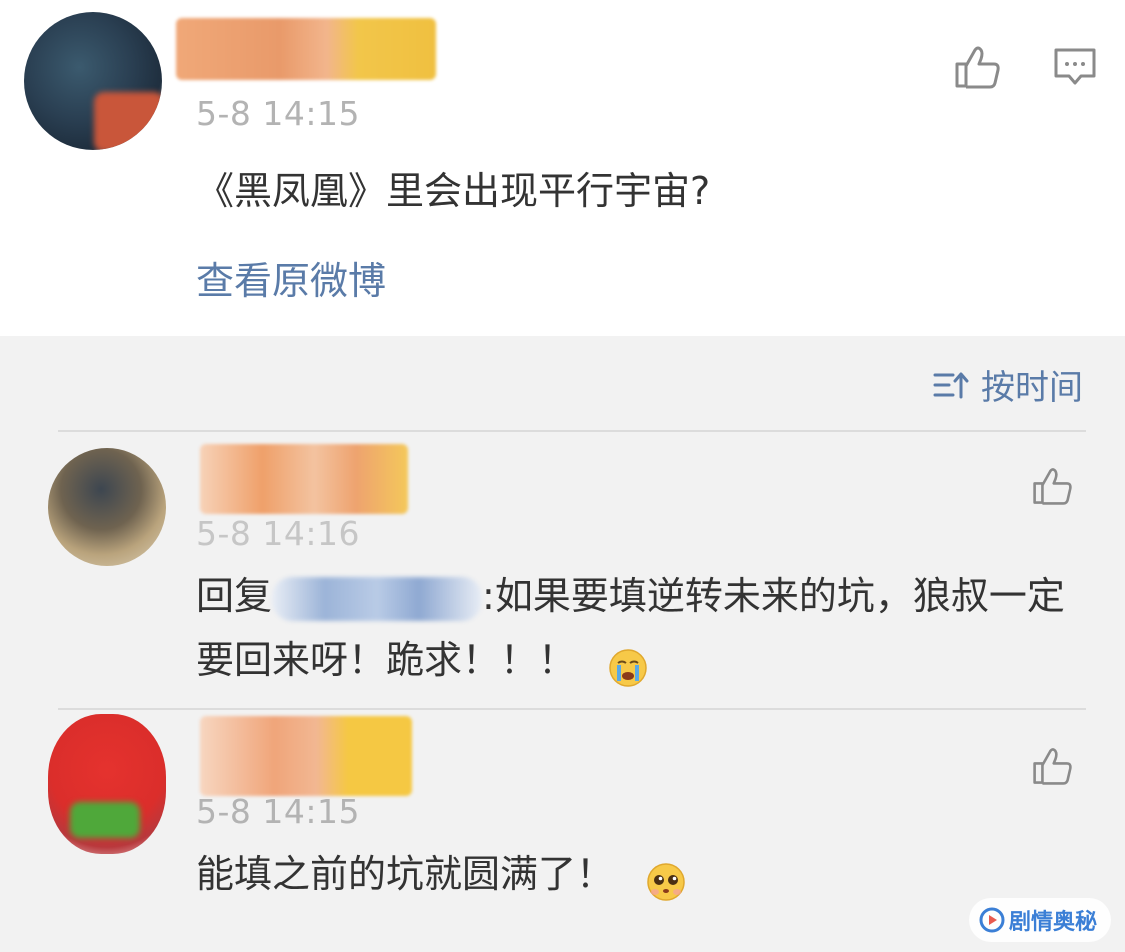 This screenshot has height=952, width=1125. I want to click on mentioned-user-redacted, so click(377, 598).